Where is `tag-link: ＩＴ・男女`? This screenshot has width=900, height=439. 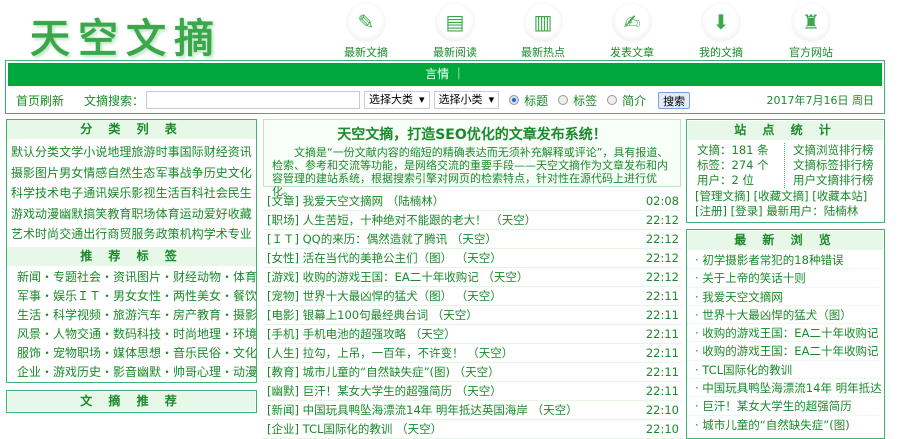
tag-link: ＩＴ・男女 is located at coordinates (107, 296).